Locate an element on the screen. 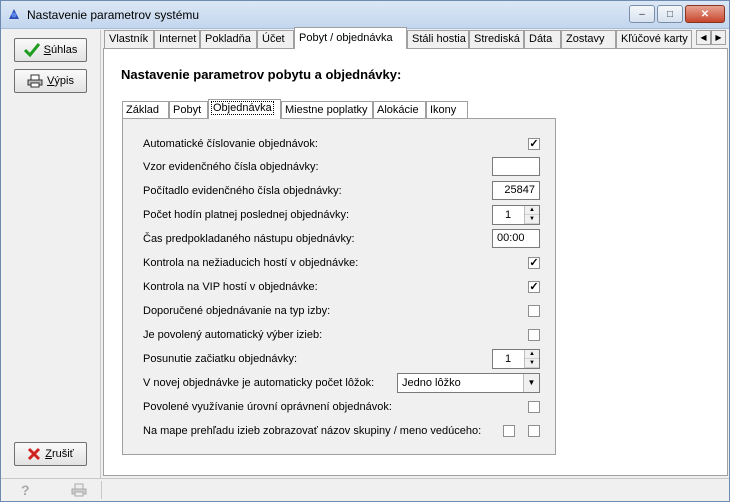  start-shift-label: Posunutie začiatku objednávky: is located at coordinates (220, 359).